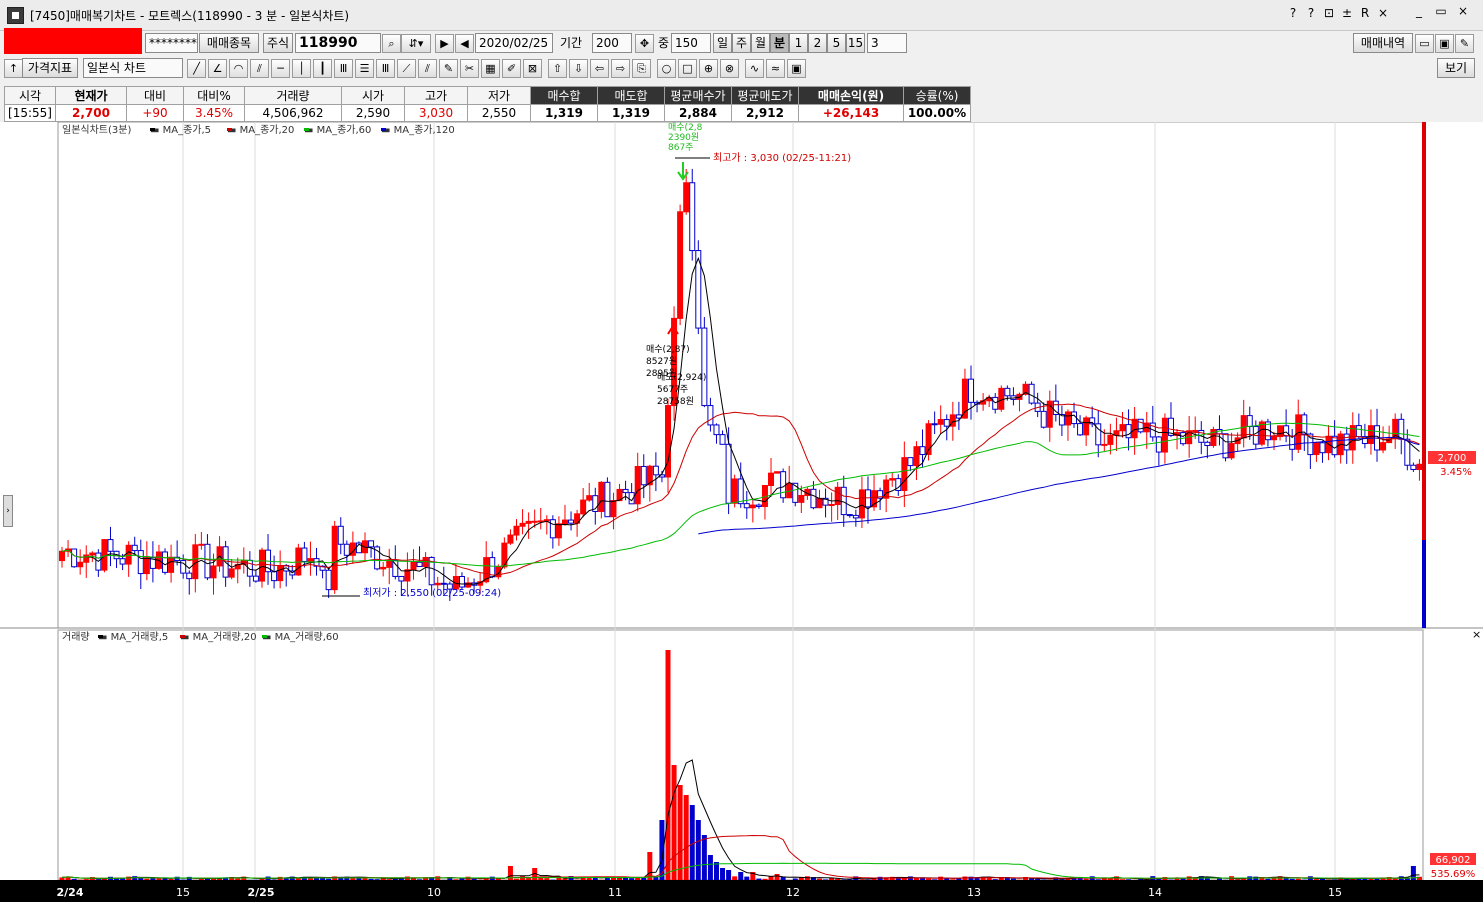 Image resolution: width=1483 pixels, height=902 pixels. What do you see at coordinates (796, 68) in the screenshot?
I see `draw-tool-icon-28: ▣` at bounding box center [796, 68].